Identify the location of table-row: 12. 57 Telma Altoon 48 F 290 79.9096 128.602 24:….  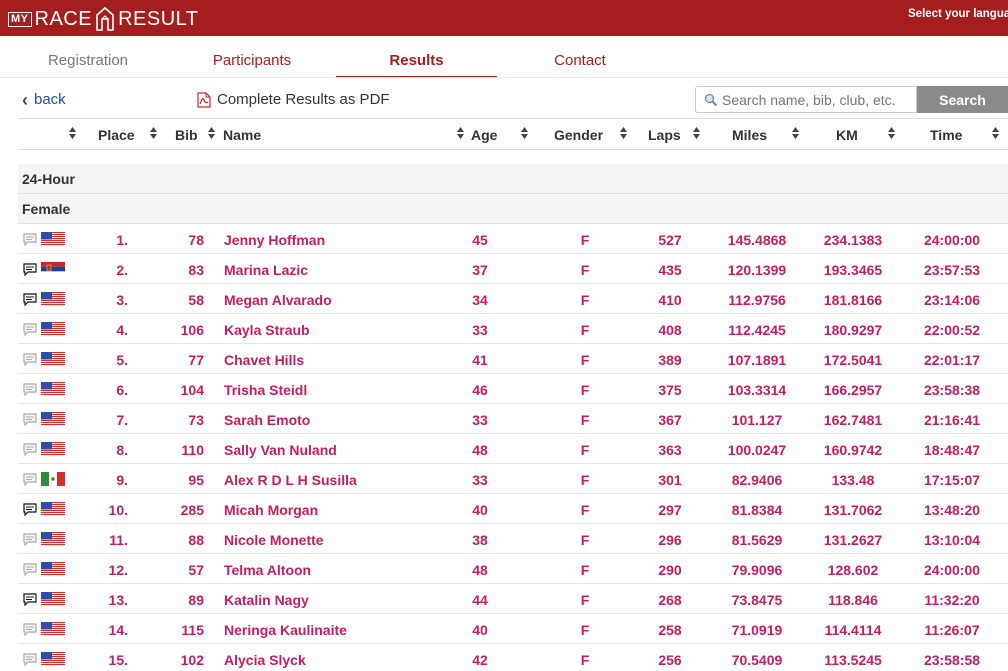
(513, 569).